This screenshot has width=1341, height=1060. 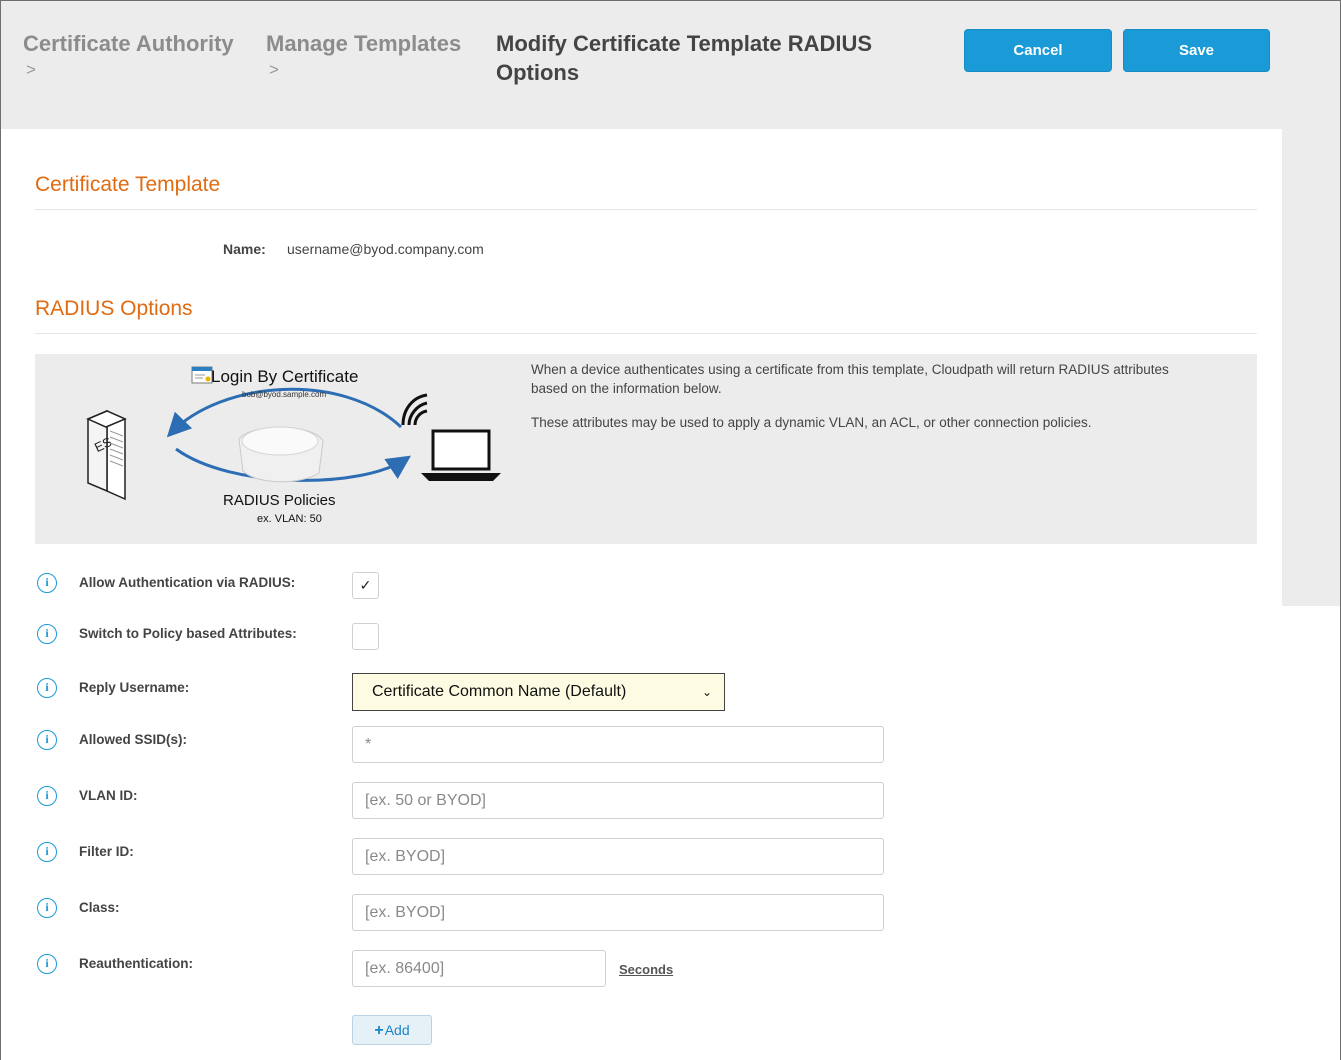 I want to click on form-row-vlan-id: i VLAN ID: [ex. 50 or BYOD], so click(x=651, y=800).